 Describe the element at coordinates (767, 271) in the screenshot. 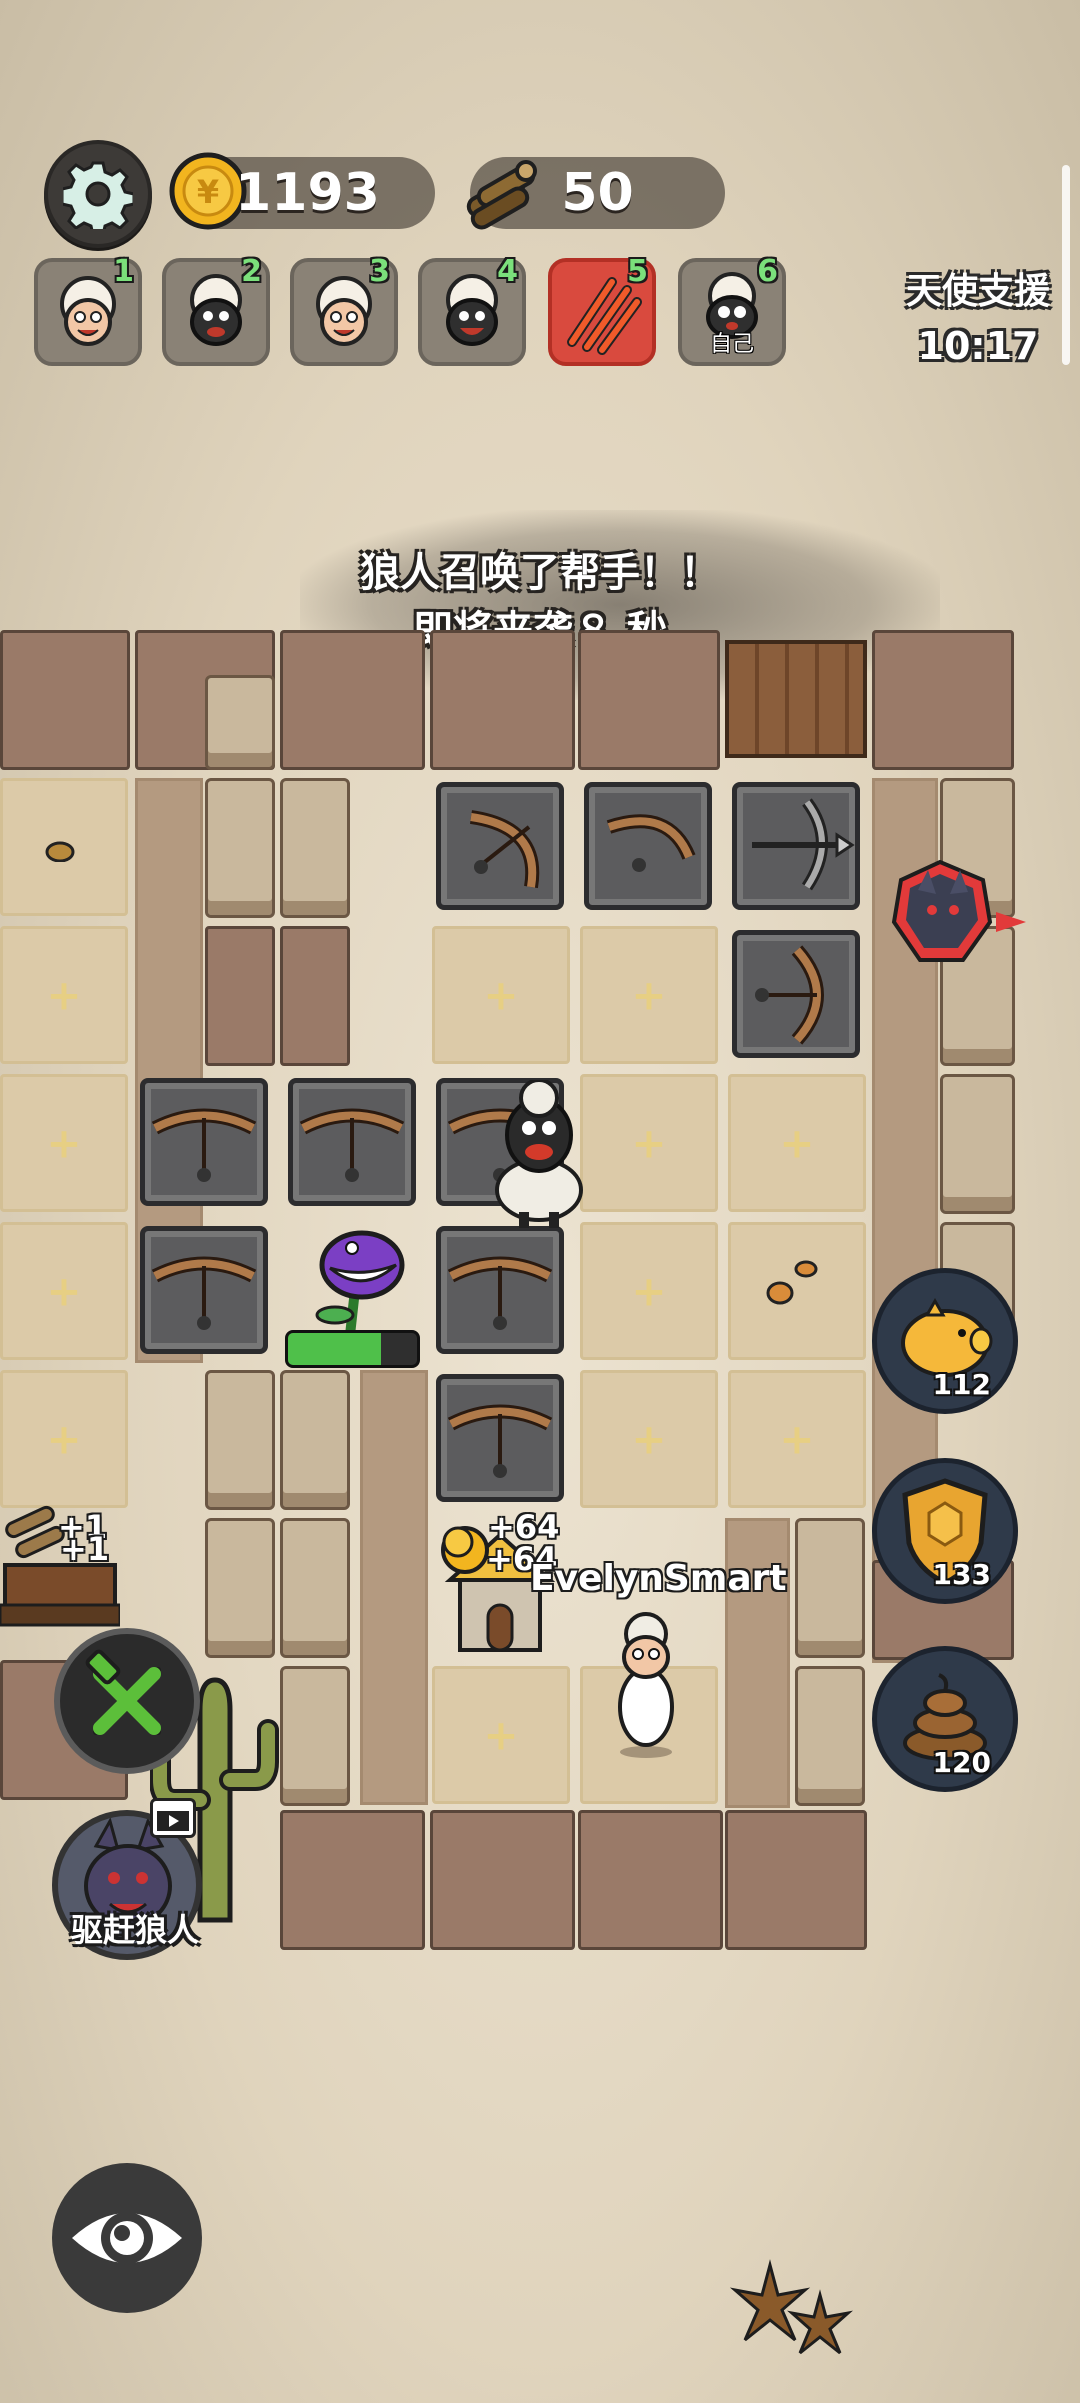

I see `slot-number: 6` at that location.